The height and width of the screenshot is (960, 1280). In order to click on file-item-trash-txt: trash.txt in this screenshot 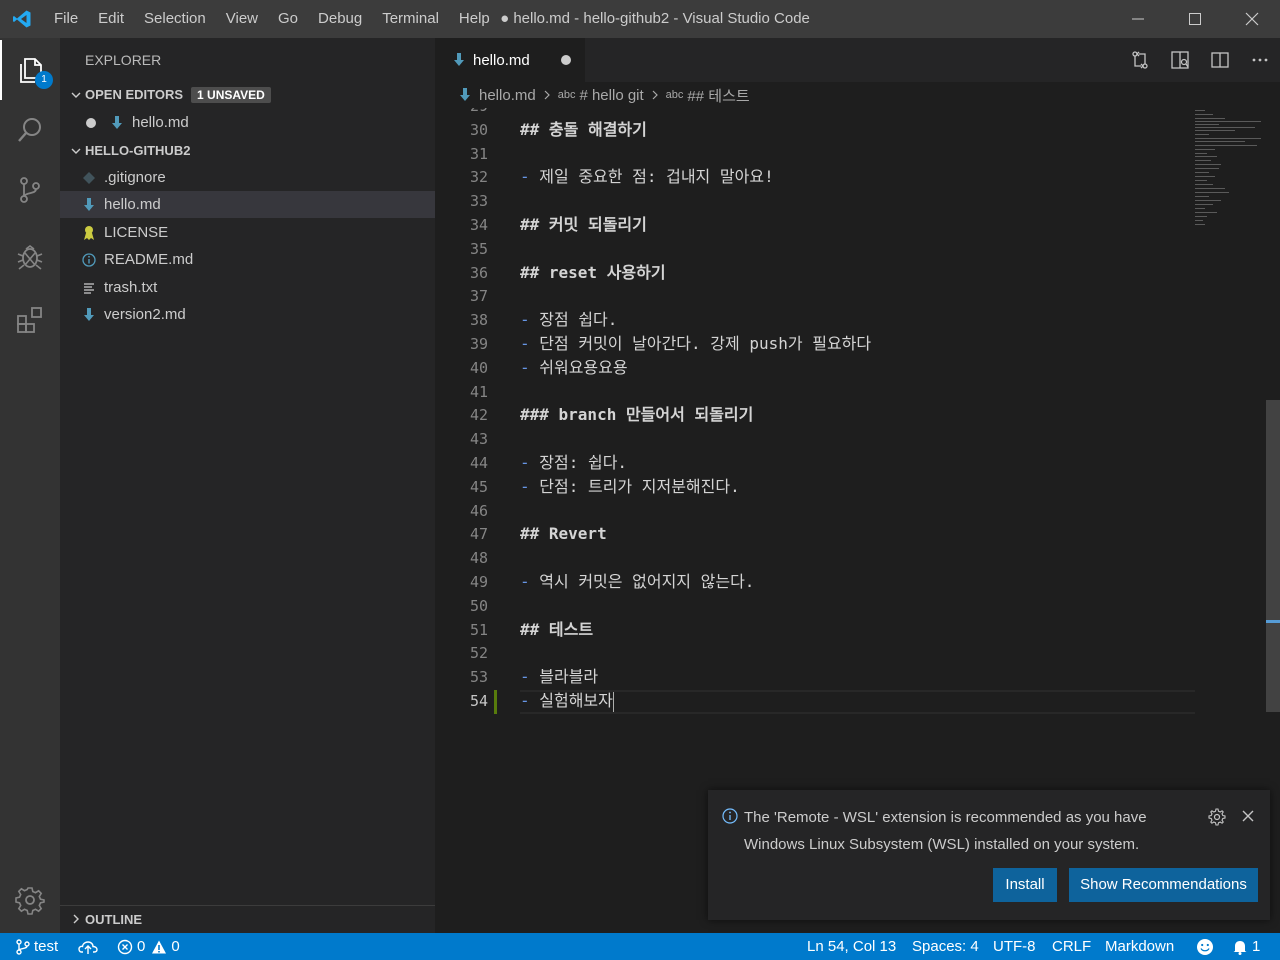, I will do `click(247, 287)`.